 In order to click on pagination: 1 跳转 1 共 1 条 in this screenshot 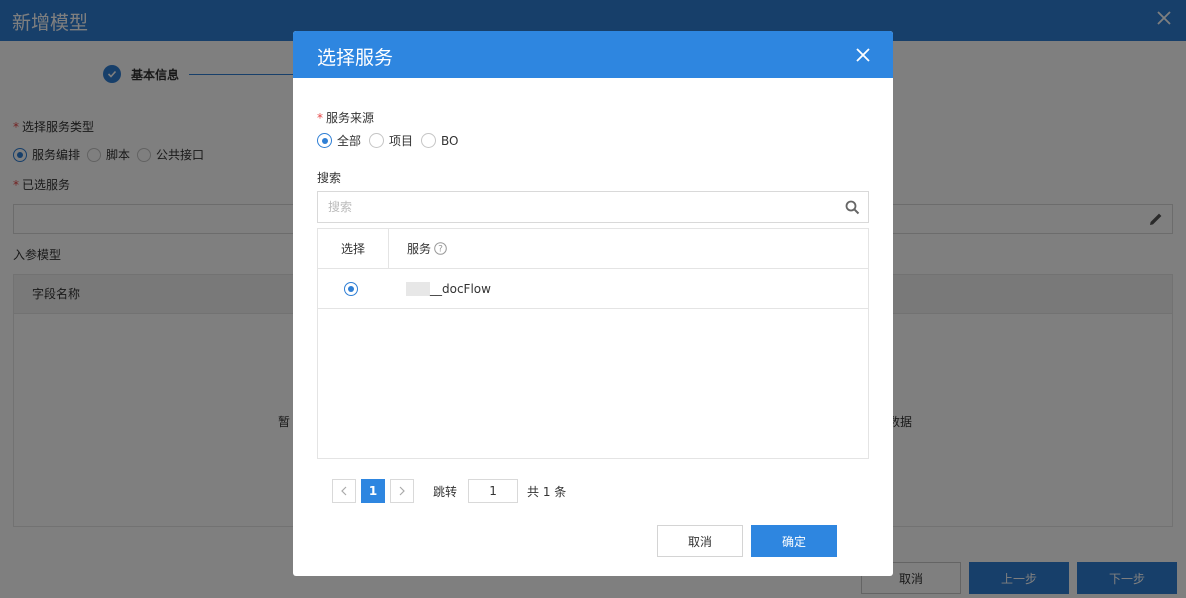, I will do `click(449, 491)`.